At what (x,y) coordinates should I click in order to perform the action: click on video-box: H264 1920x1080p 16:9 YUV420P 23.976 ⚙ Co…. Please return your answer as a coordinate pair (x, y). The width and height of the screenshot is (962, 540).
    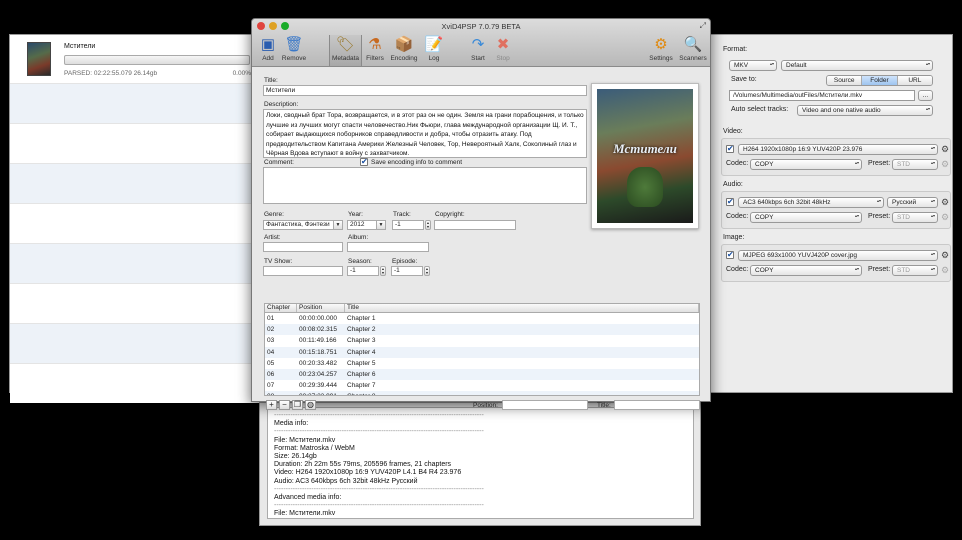
    Looking at the image, I should click on (836, 157).